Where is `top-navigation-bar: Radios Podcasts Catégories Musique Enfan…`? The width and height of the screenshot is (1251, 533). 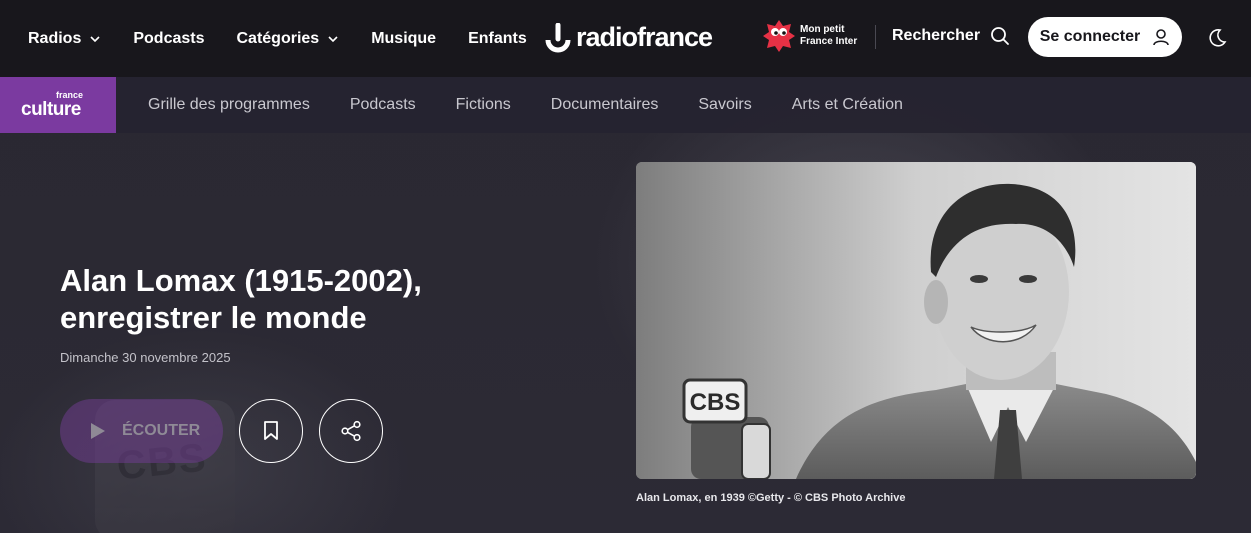
top-navigation-bar: Radios Podcasts Catégories Musique Enfan… is located at coordinates (625, 38).